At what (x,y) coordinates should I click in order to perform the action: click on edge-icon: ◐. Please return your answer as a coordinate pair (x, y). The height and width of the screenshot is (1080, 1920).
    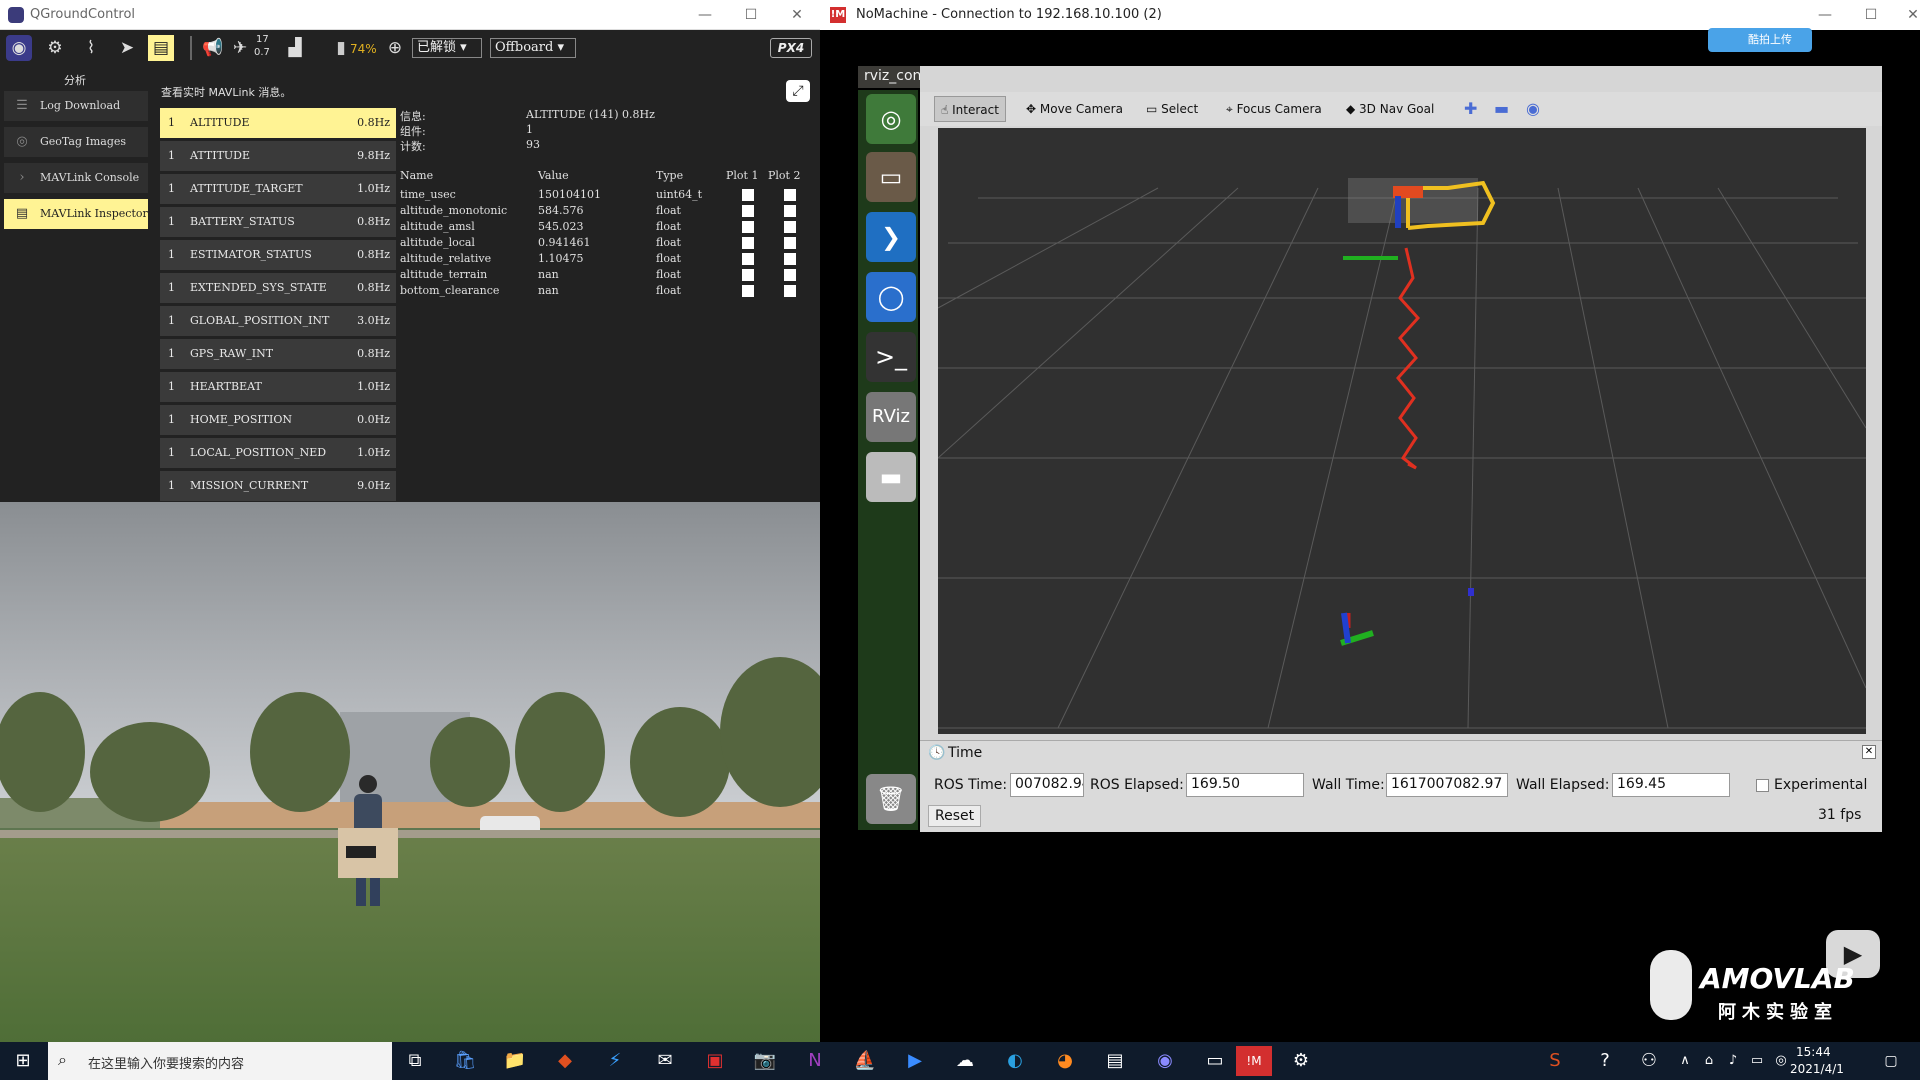
    Looking at the image, I should click on (1015, 1061).